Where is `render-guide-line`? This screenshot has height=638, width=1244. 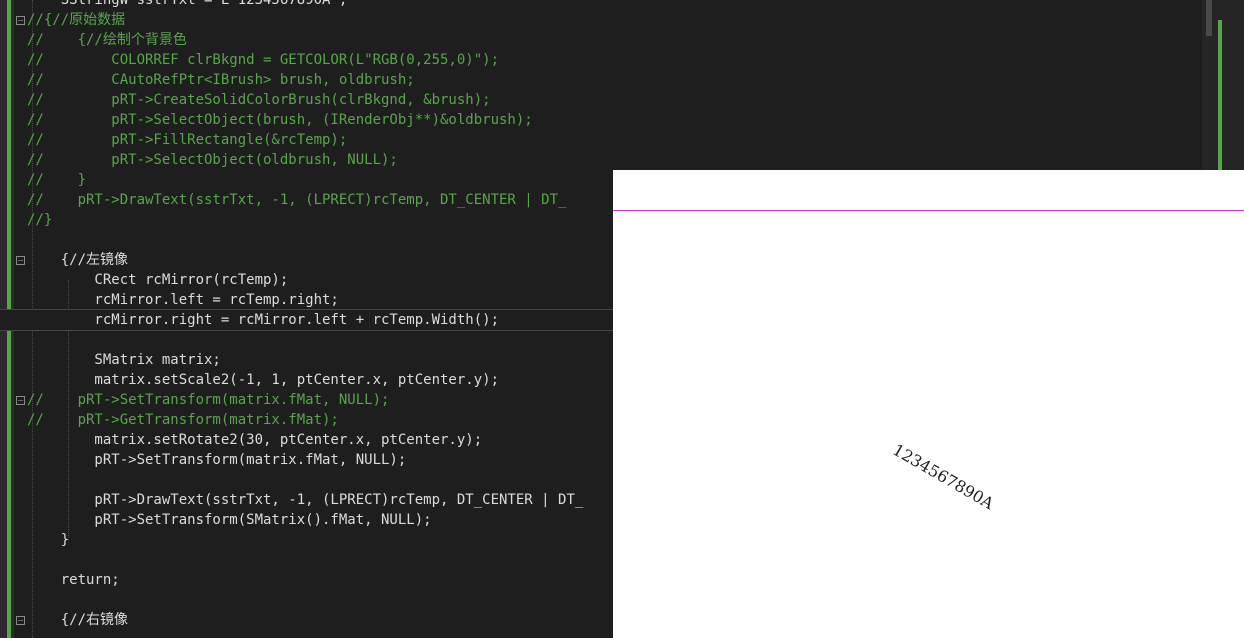 render-guide-line is located at coordinates (928, 210).